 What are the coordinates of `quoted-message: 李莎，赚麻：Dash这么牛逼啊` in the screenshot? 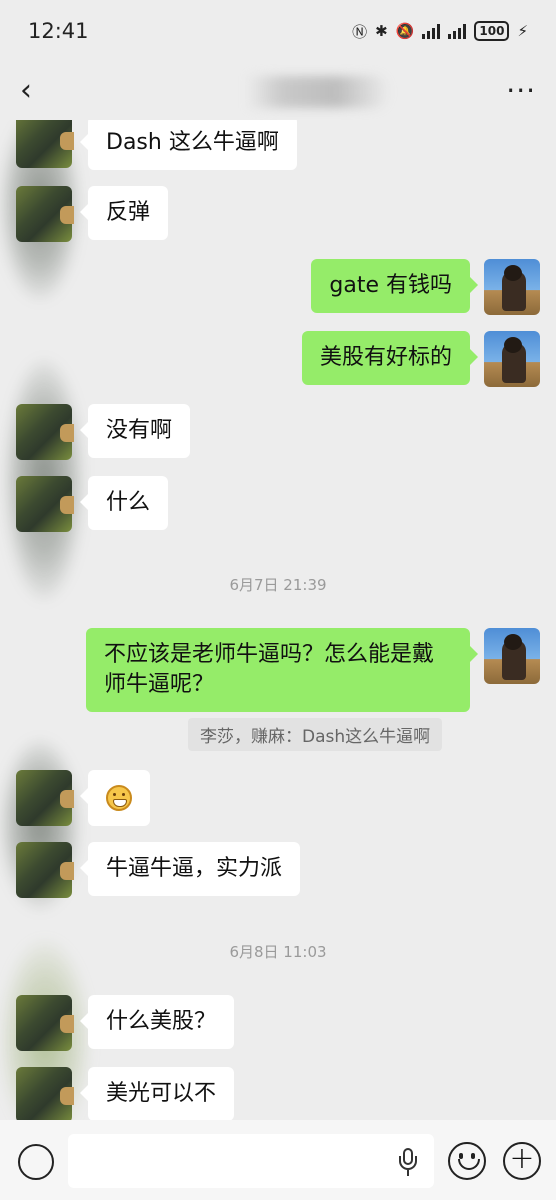 It's located at (315, 734).